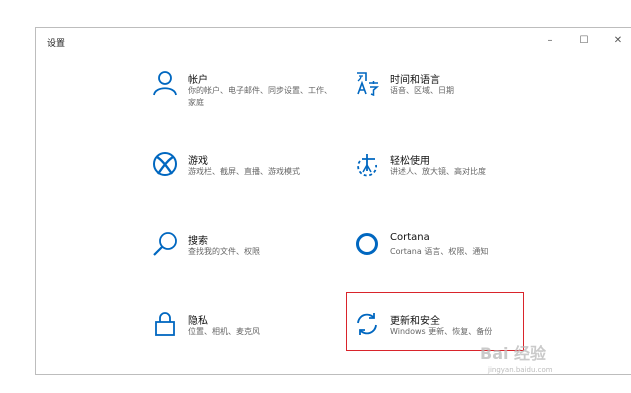 This screenshot has height=393, width=631. What do you see at coordinates (260, 96) in the screenshot?
I see `tile-desc: 你的帐户、电子邮件、同步设置、工作、家庭` at bounding box center [260, 96].